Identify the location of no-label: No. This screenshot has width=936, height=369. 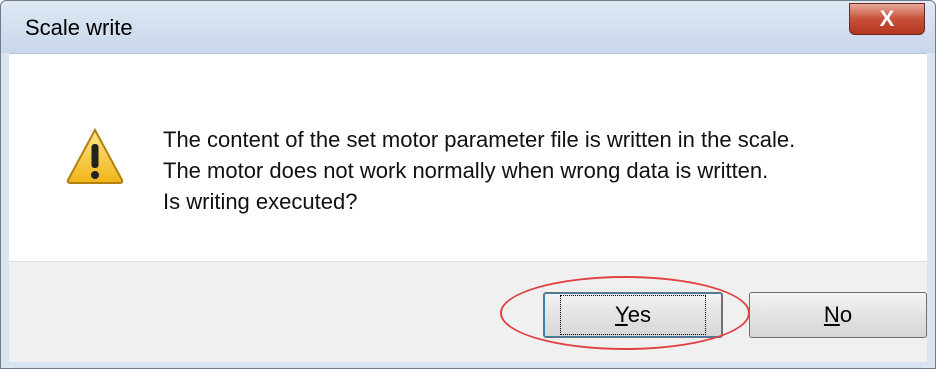
(838, 314).